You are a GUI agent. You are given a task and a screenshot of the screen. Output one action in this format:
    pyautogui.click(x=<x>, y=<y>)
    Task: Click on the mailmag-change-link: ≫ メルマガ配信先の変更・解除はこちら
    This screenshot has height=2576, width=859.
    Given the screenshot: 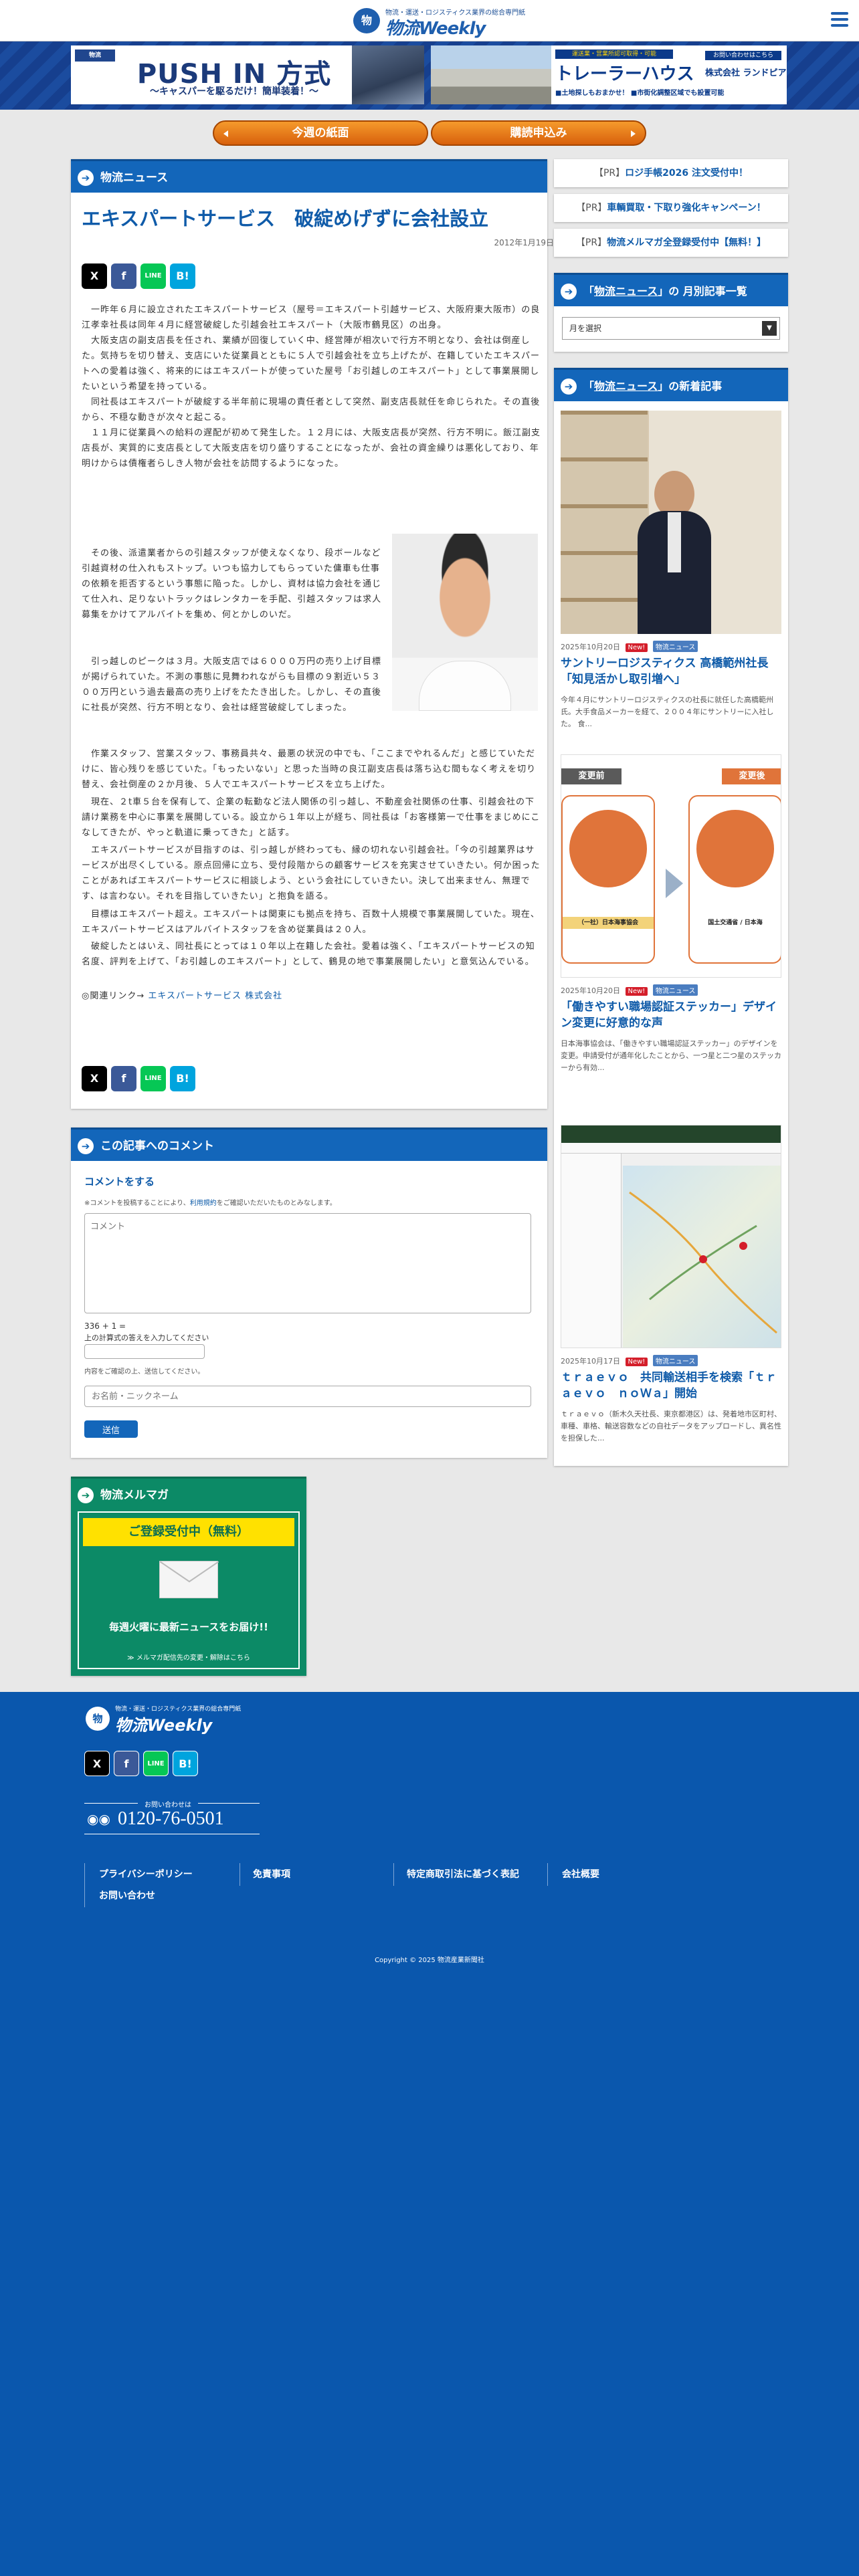 What is the action you would take?
    pyautogui.click(x=188, y=1657)
    